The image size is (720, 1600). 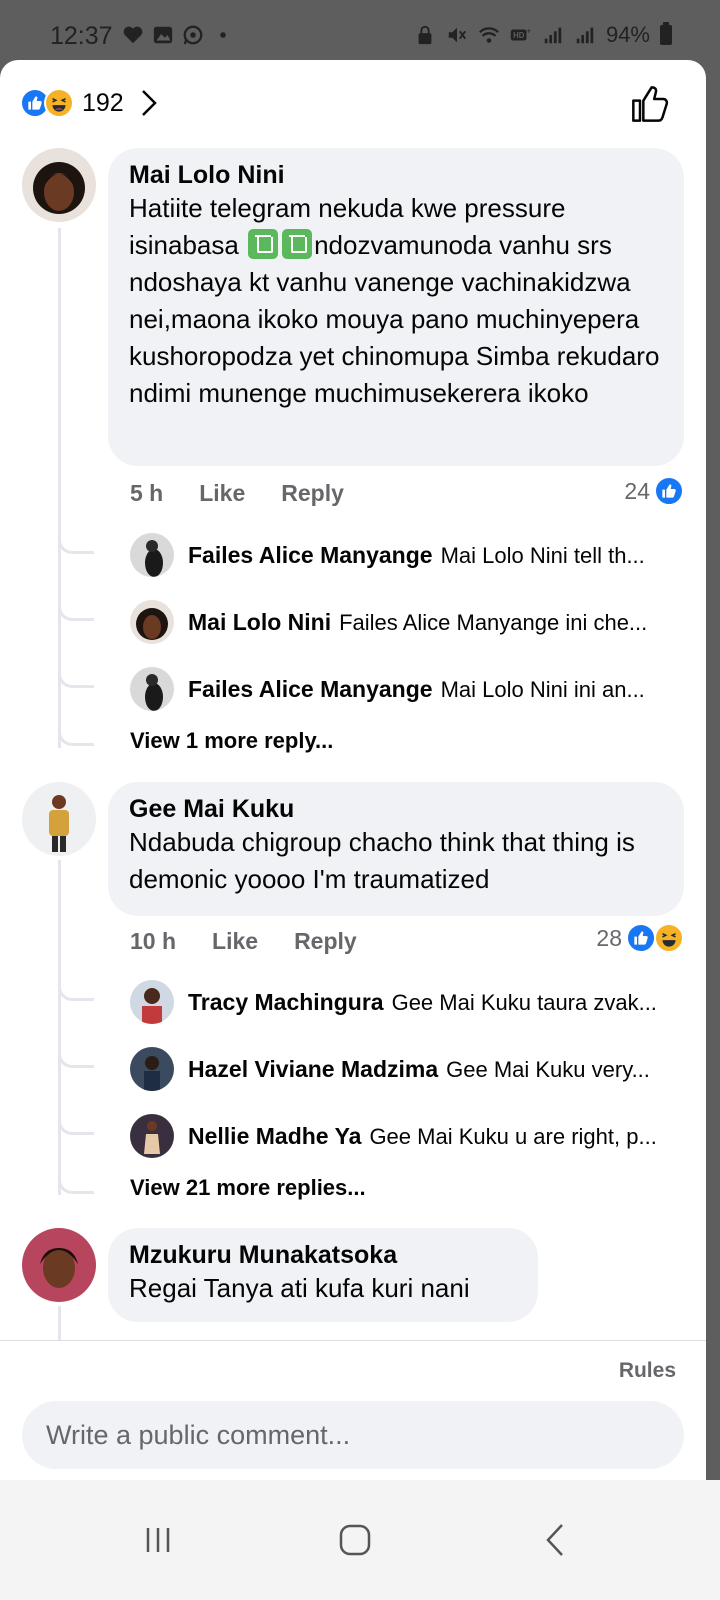 I want to click on heart-notification-icon, so click(x=133, y=35).